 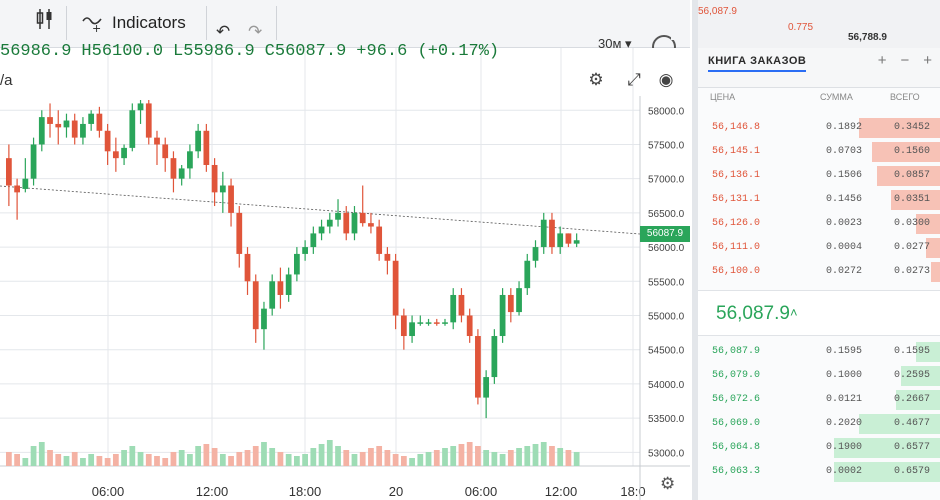 What do you see at coordinates (819, 200) in the screenshot?
I see `ask-row: 56,131.1 0.1456 0.0351` at bounding box center [819, 200].